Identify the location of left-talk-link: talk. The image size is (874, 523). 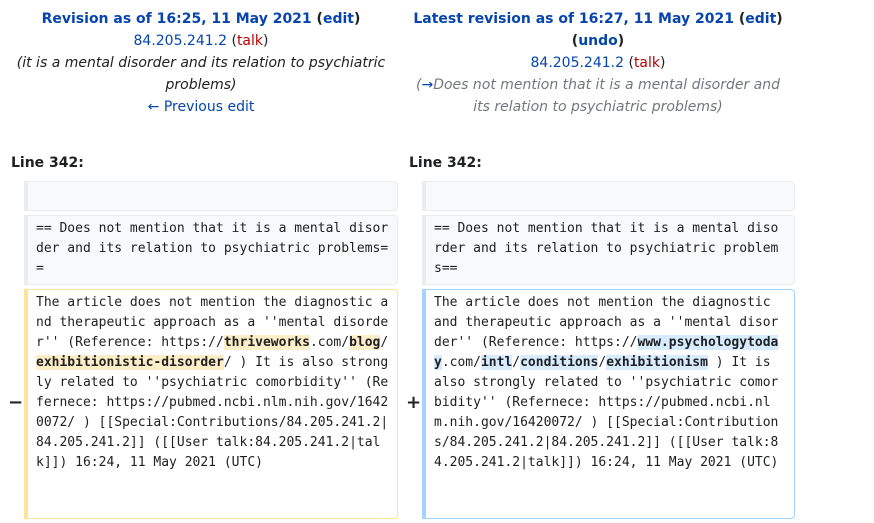
(250, 41).